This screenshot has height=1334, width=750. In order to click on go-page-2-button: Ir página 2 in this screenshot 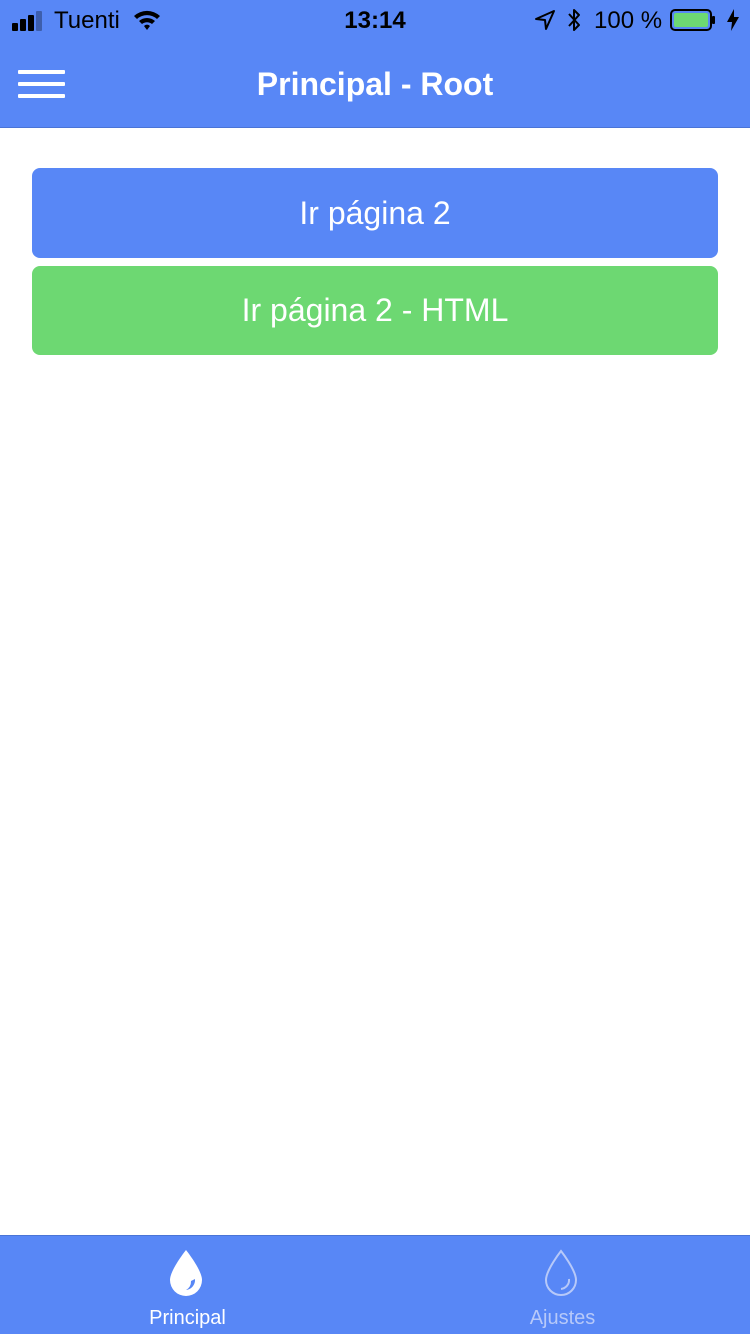, I will do `click(375, 213)`.